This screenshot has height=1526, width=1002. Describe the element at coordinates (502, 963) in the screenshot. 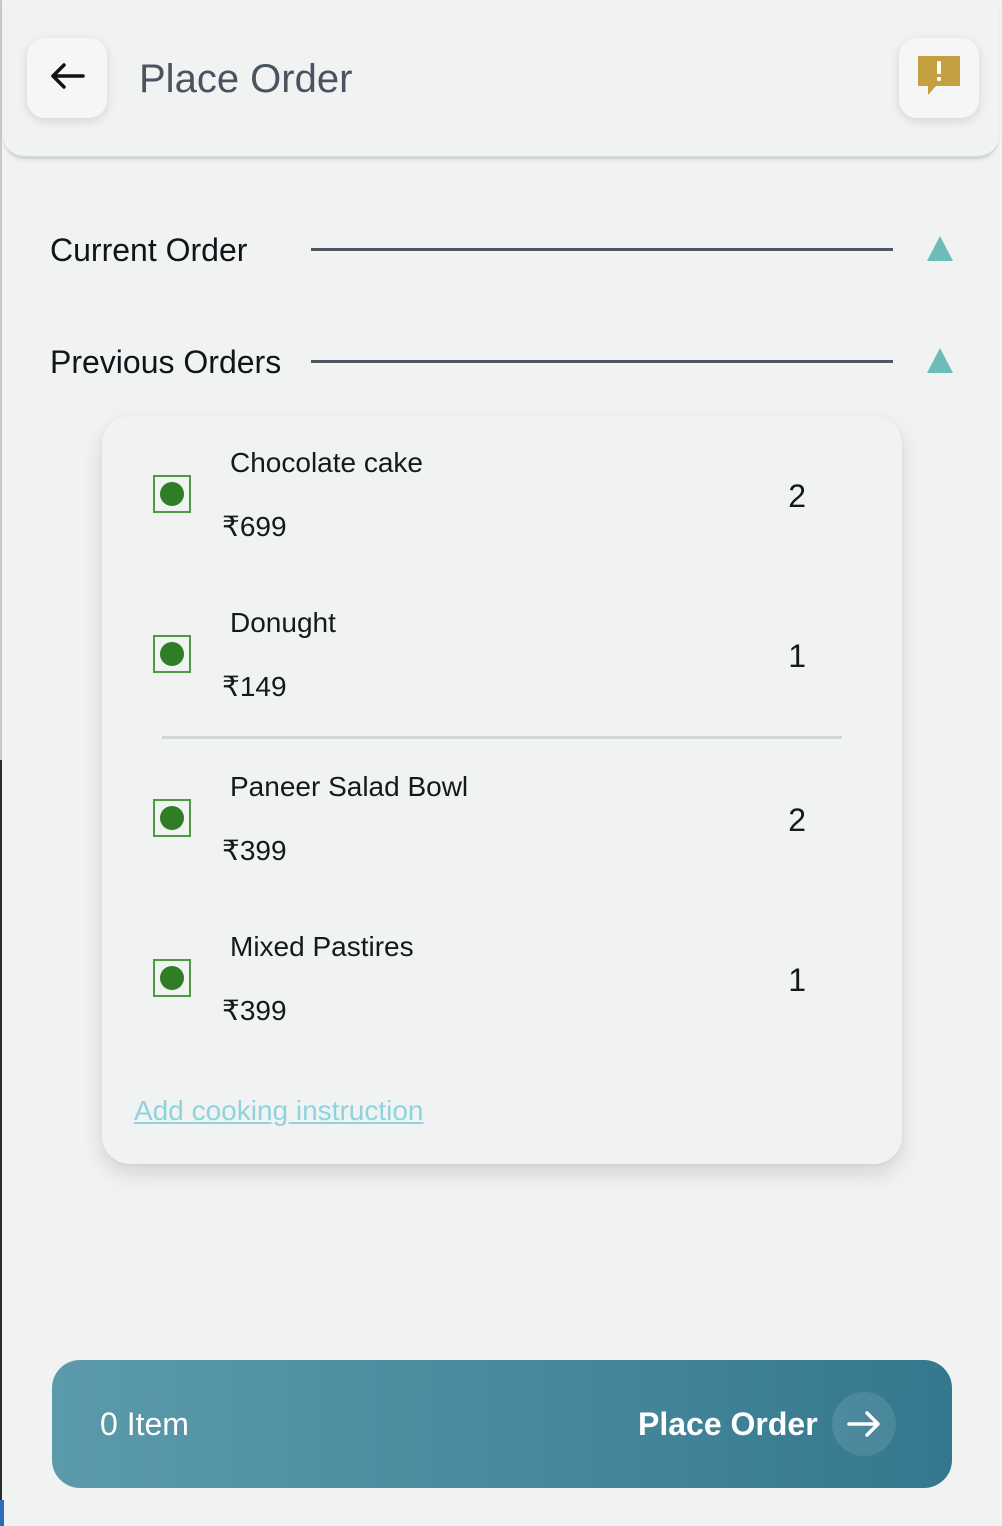

I see `order-item: Mixed Pastires ₹399 1` at that location.